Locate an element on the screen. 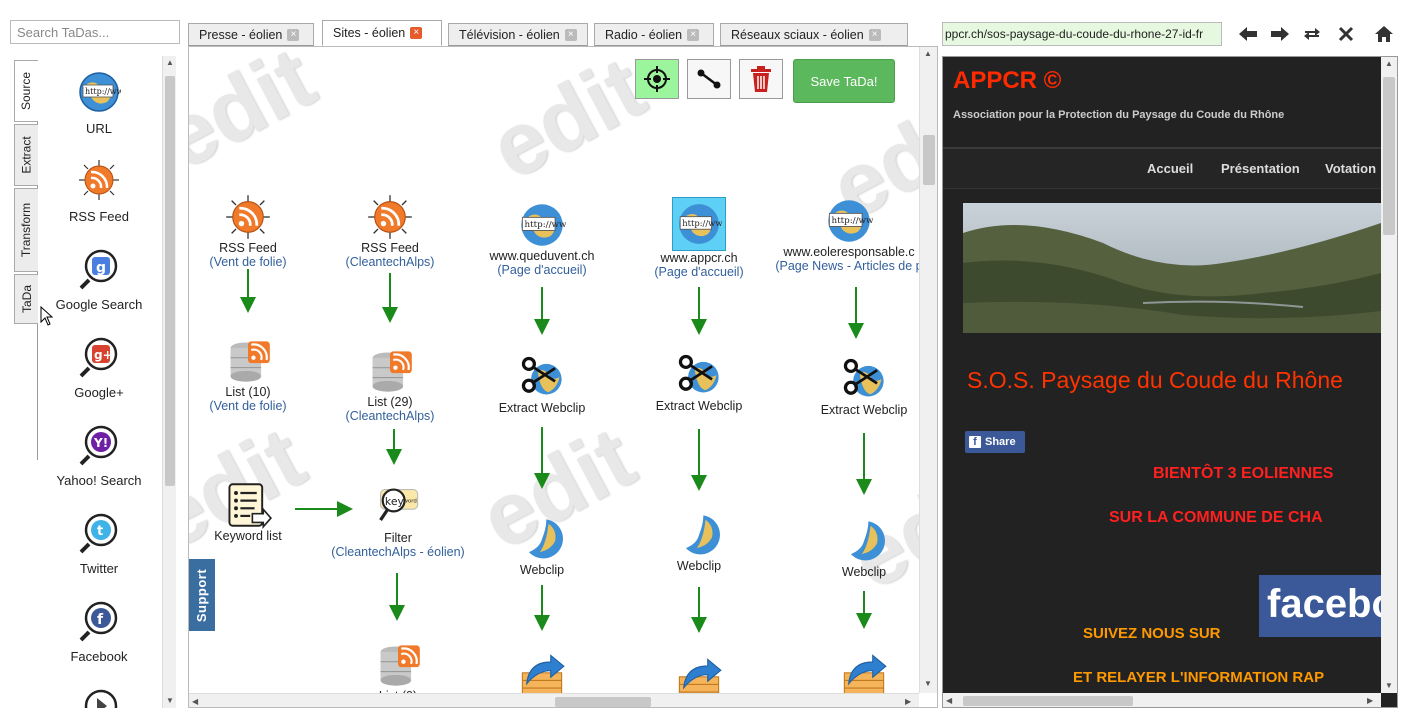 The width and height of the screenshot is (1411, 711). support-tab: Support is located at coordinates (202, 595).